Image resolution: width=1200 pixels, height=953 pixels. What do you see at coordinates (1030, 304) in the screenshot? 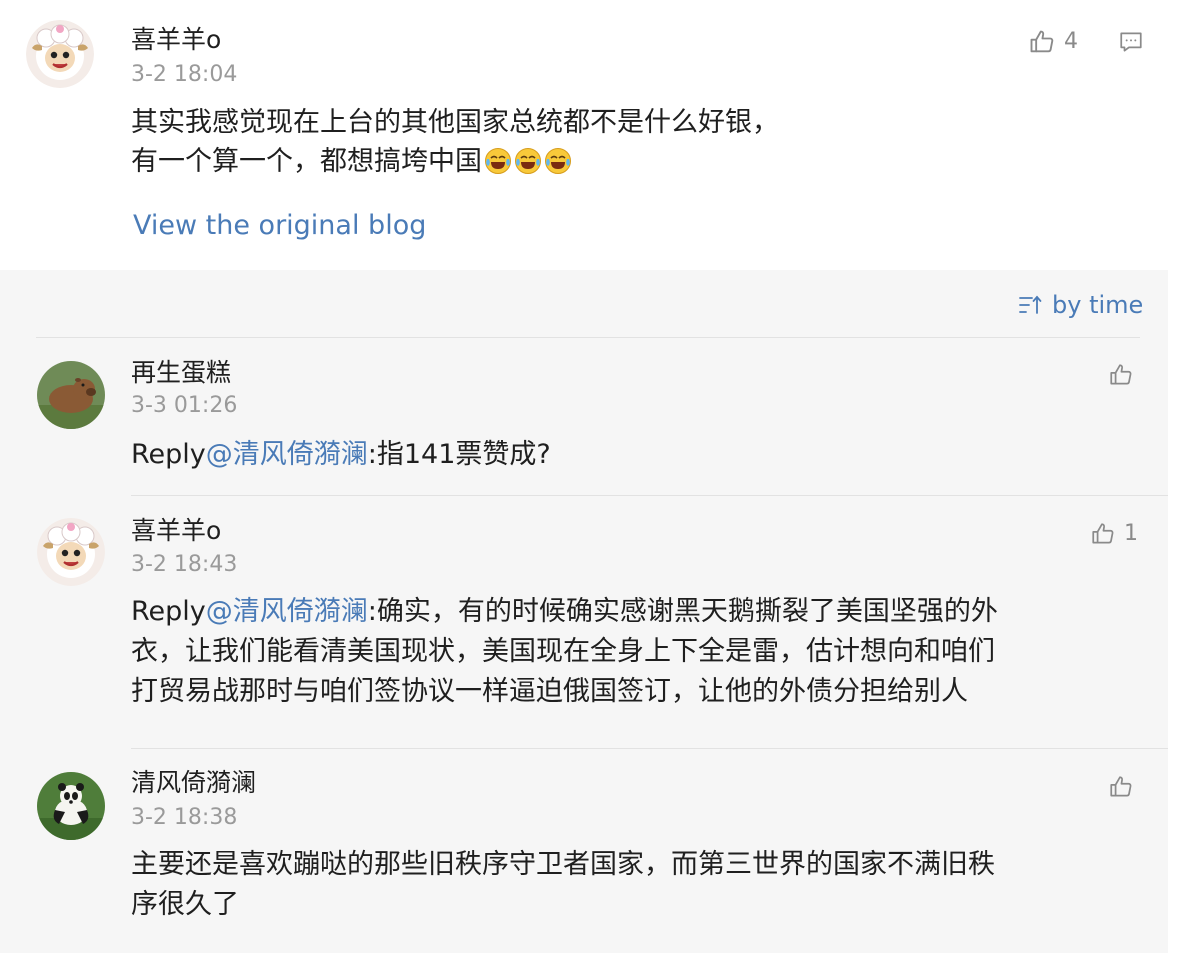
I see `sort-icon` at bounding box center [1030, 304].